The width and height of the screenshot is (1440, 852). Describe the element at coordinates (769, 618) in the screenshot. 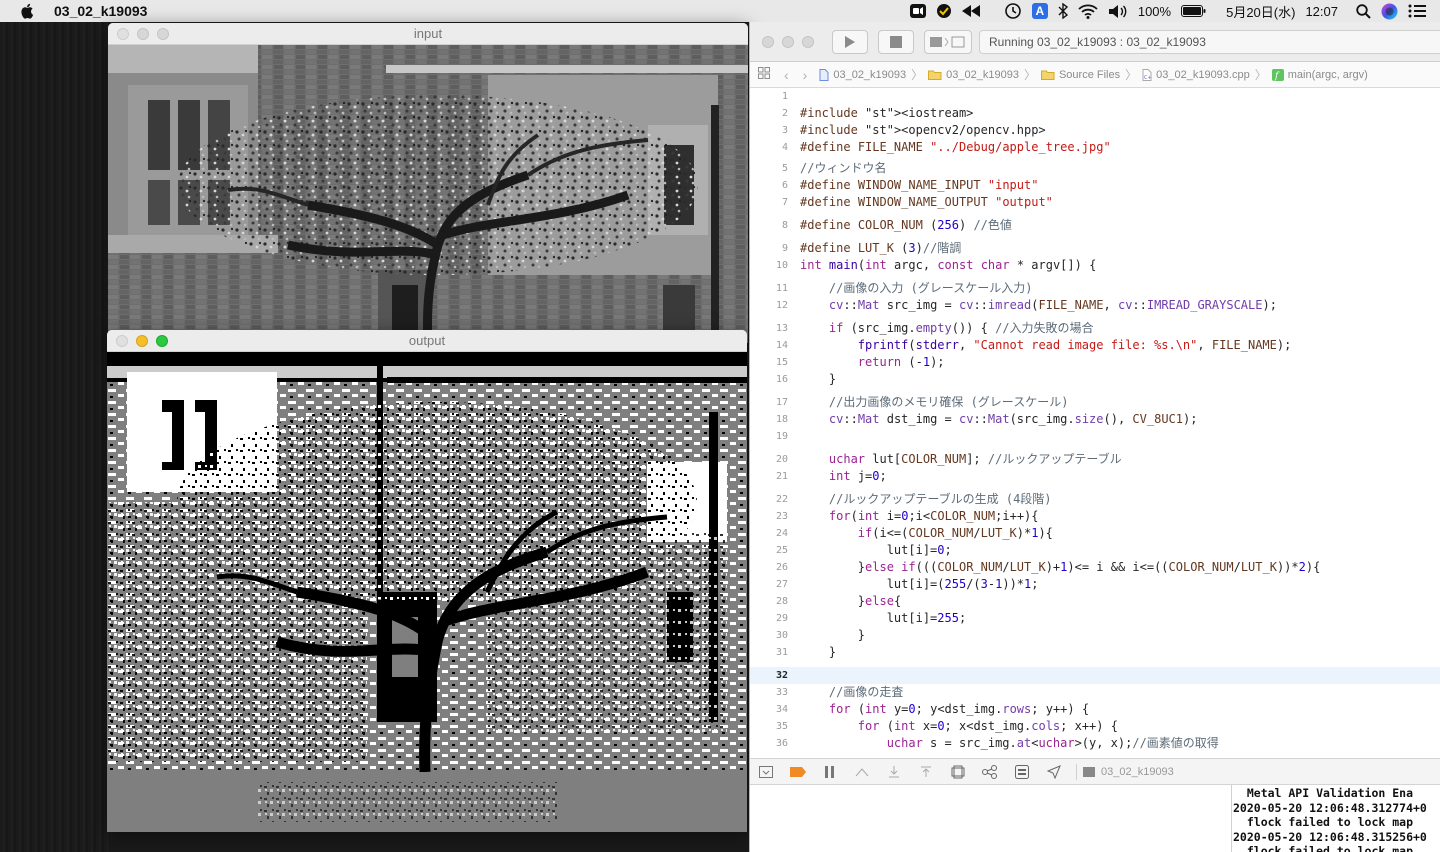

I see `line-number: 29` at that location.